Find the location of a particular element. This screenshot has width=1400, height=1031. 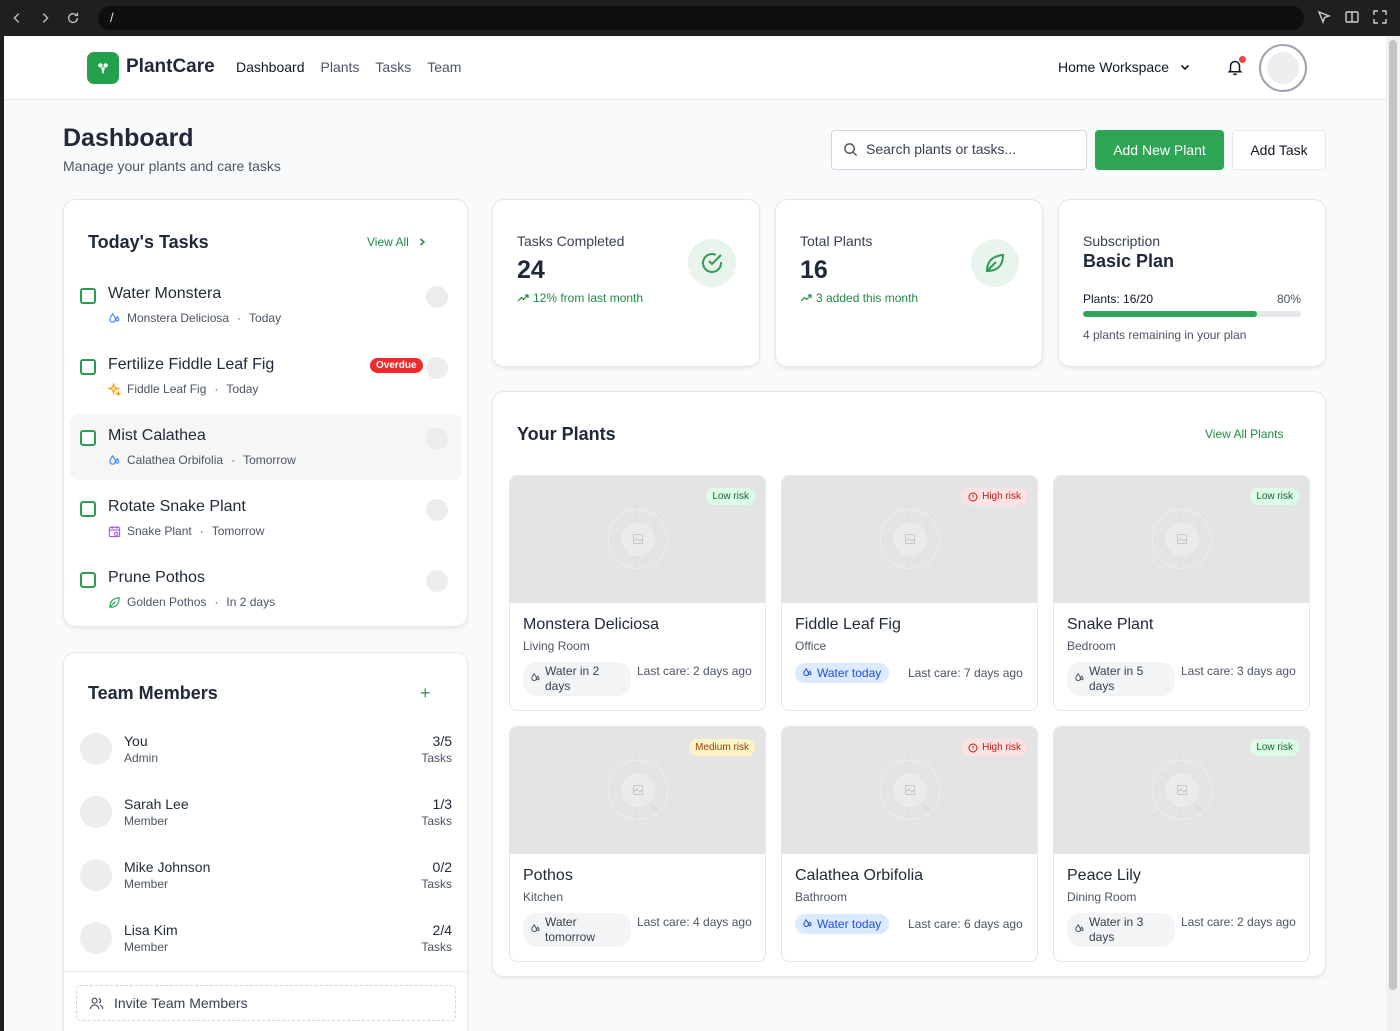

plant-image-placeholder: High risk is located at coordinates (909, 539).